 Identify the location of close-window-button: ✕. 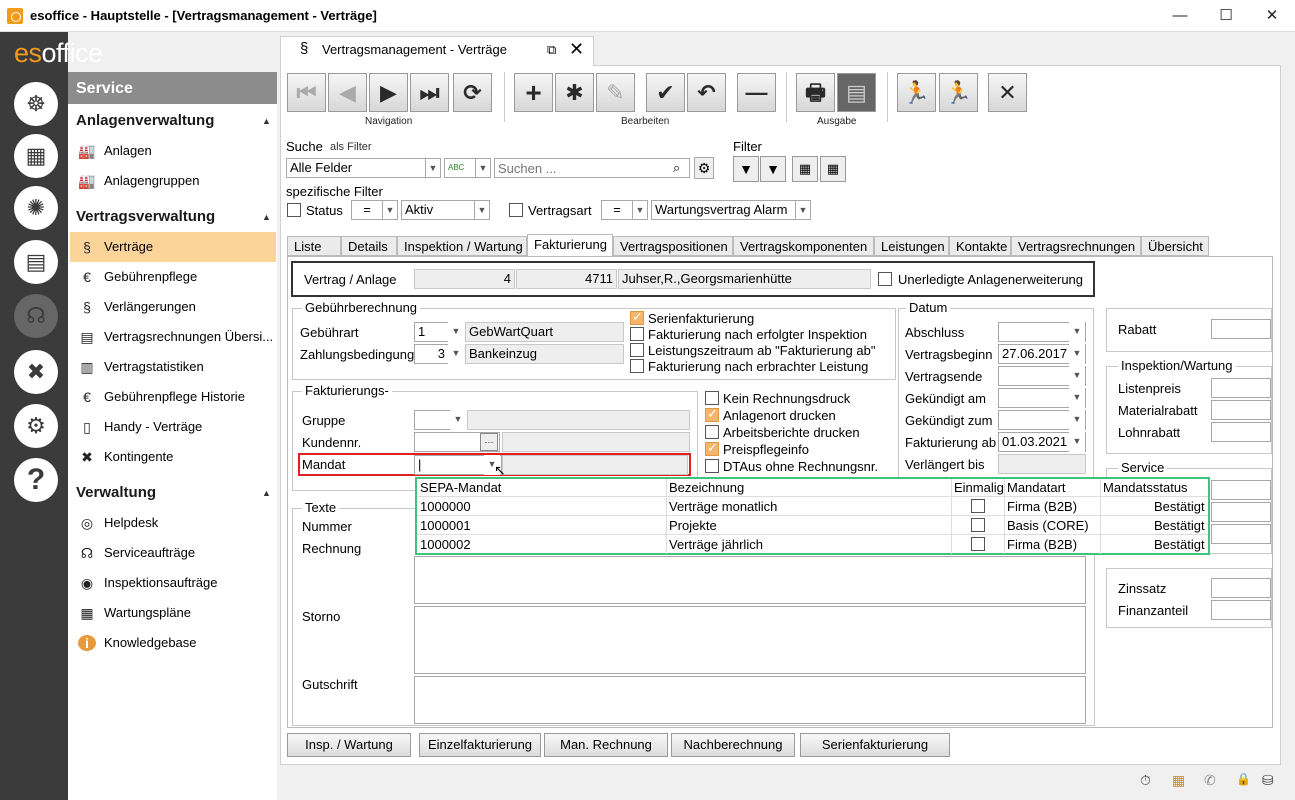
(1272, 16).